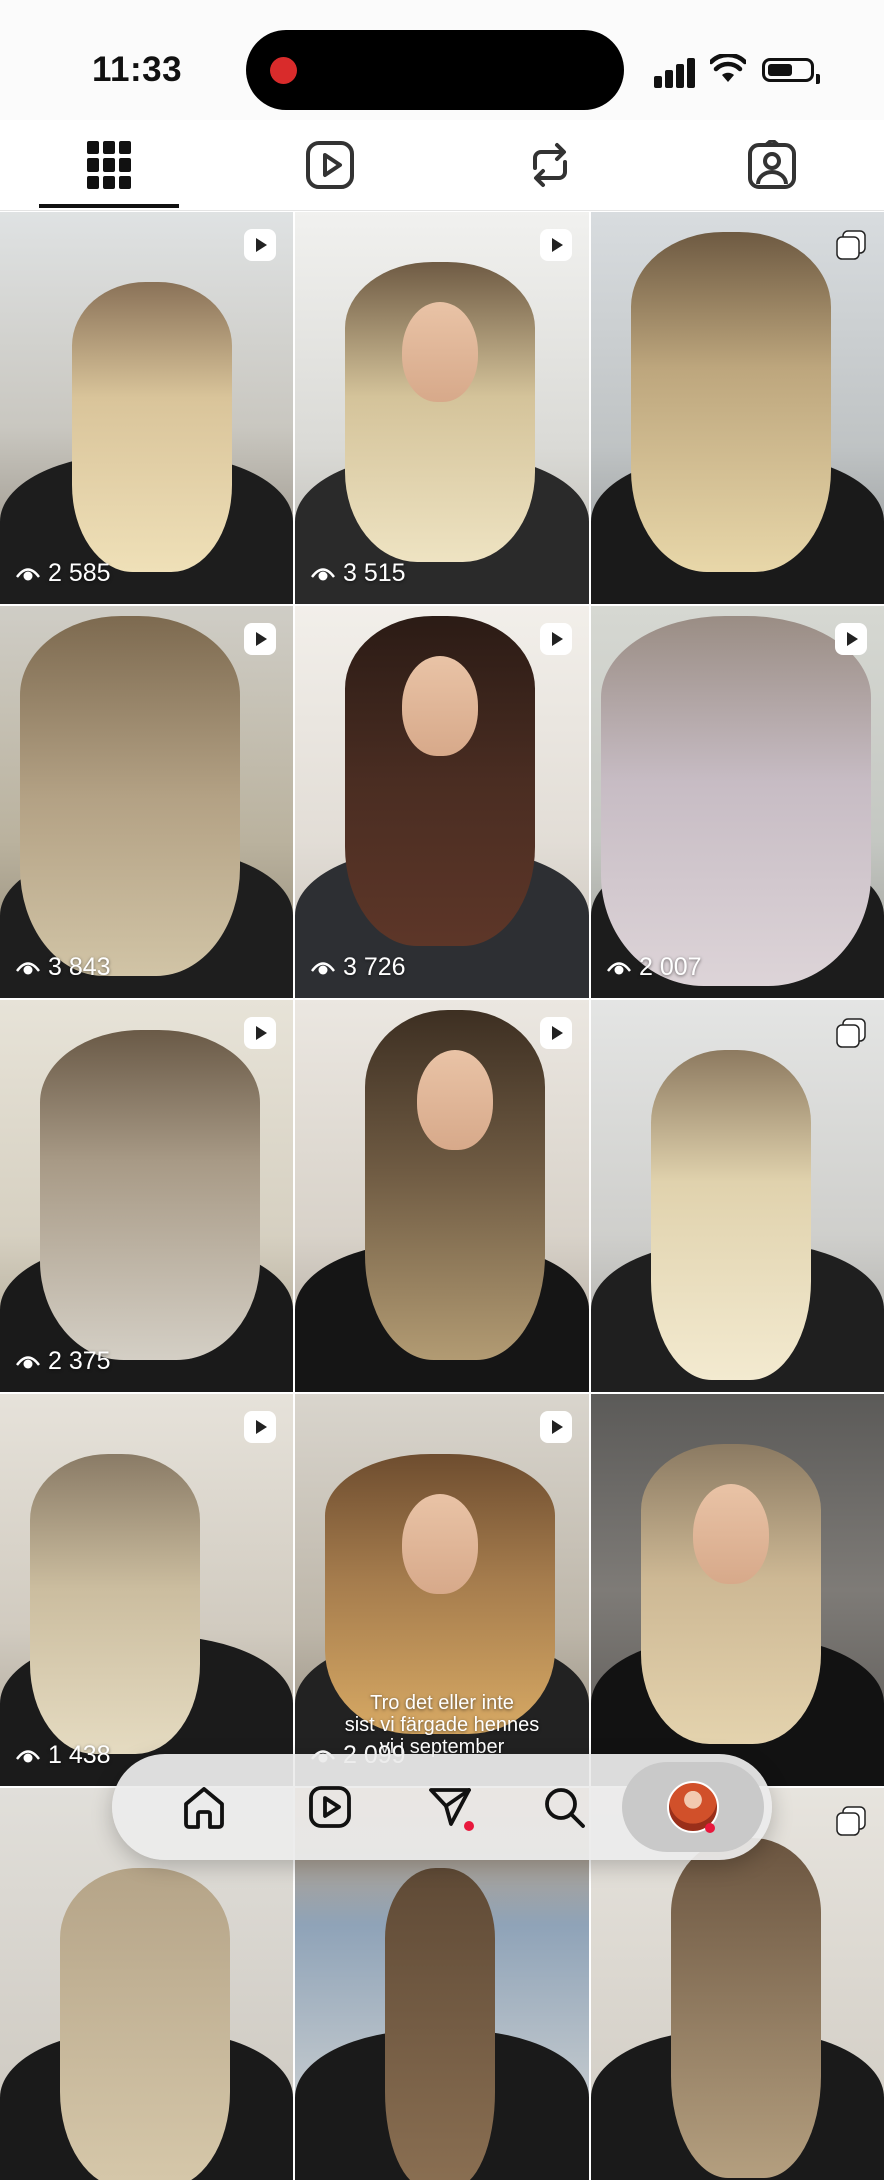 This screenshot has width=884, height=2180. I want to click on status-icons, so click(737, 70).